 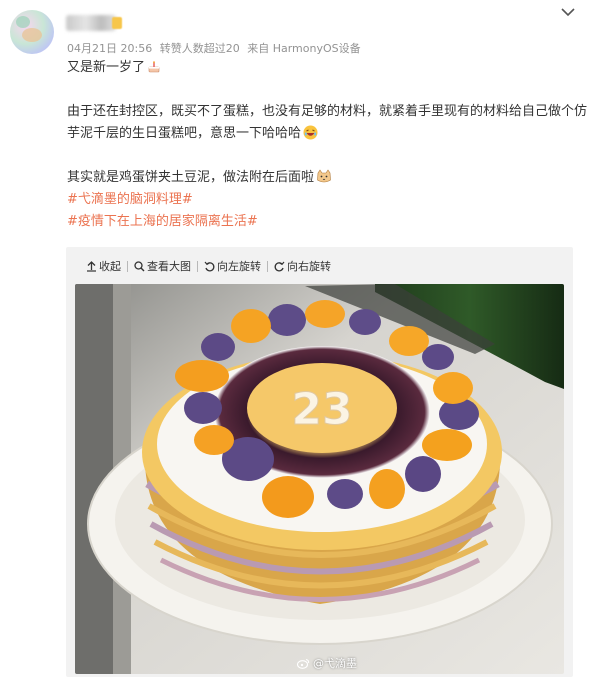 I want to click on vip-badge, so click(x=117, y=23).